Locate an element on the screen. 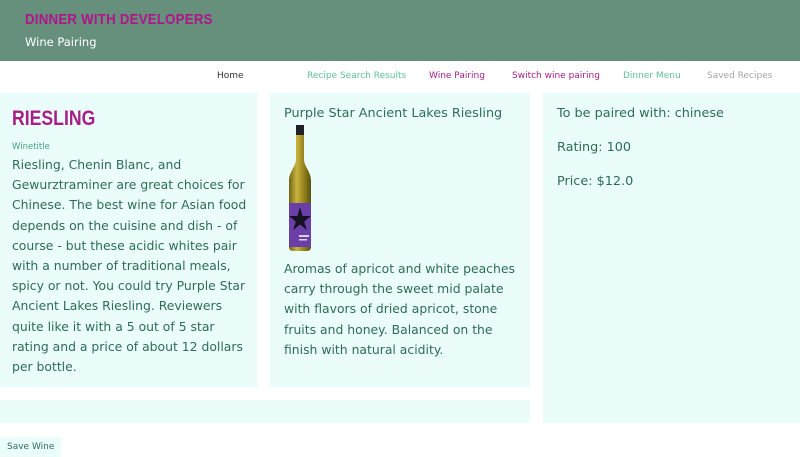 This screenshot has height=457, width=800. wine-bottle-image is located at coordinates (300, 188).